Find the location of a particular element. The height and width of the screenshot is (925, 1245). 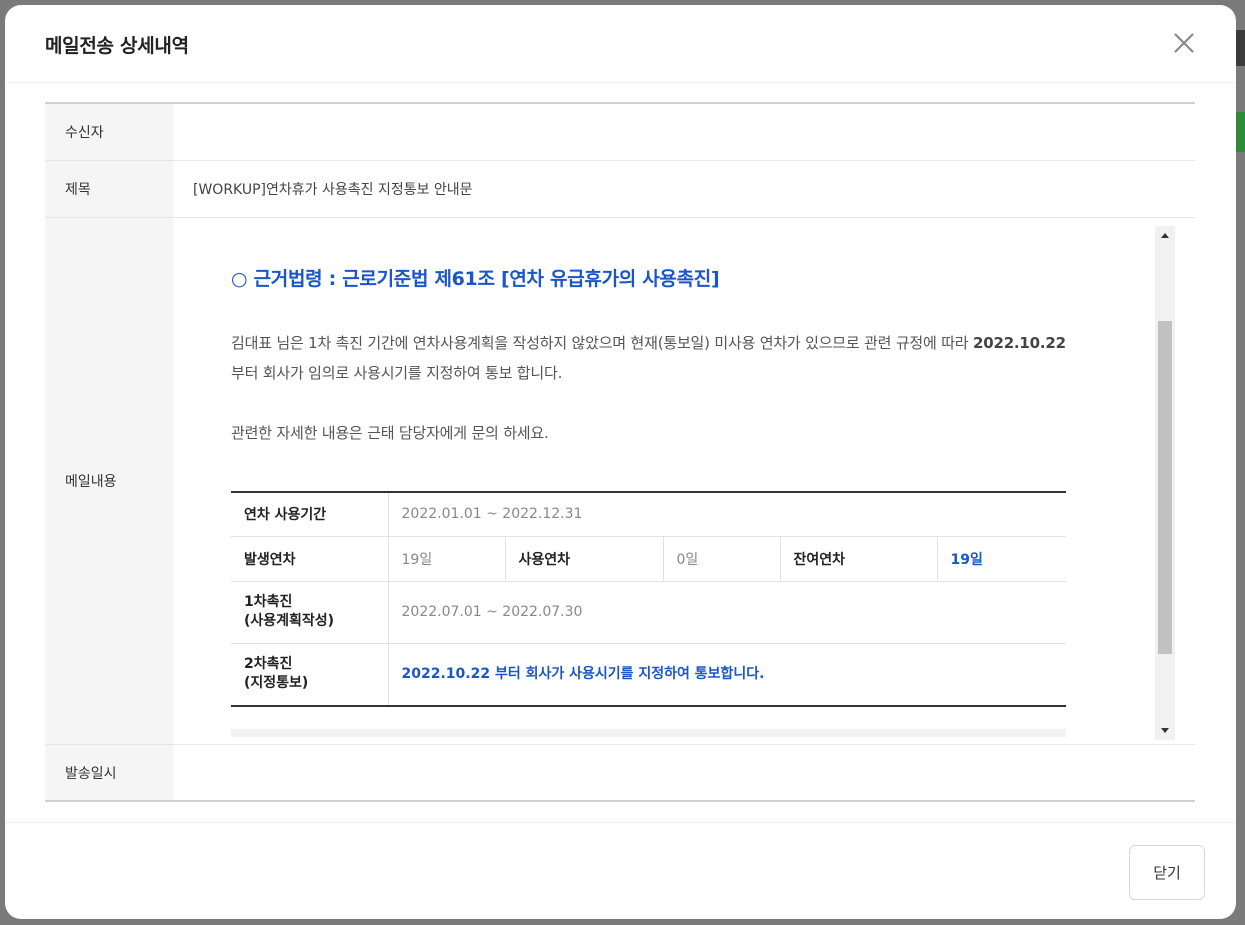

table-row: 발생연차 19일 사용연차 0일 잔여연차 19일 is located at coordinates (648, 559).